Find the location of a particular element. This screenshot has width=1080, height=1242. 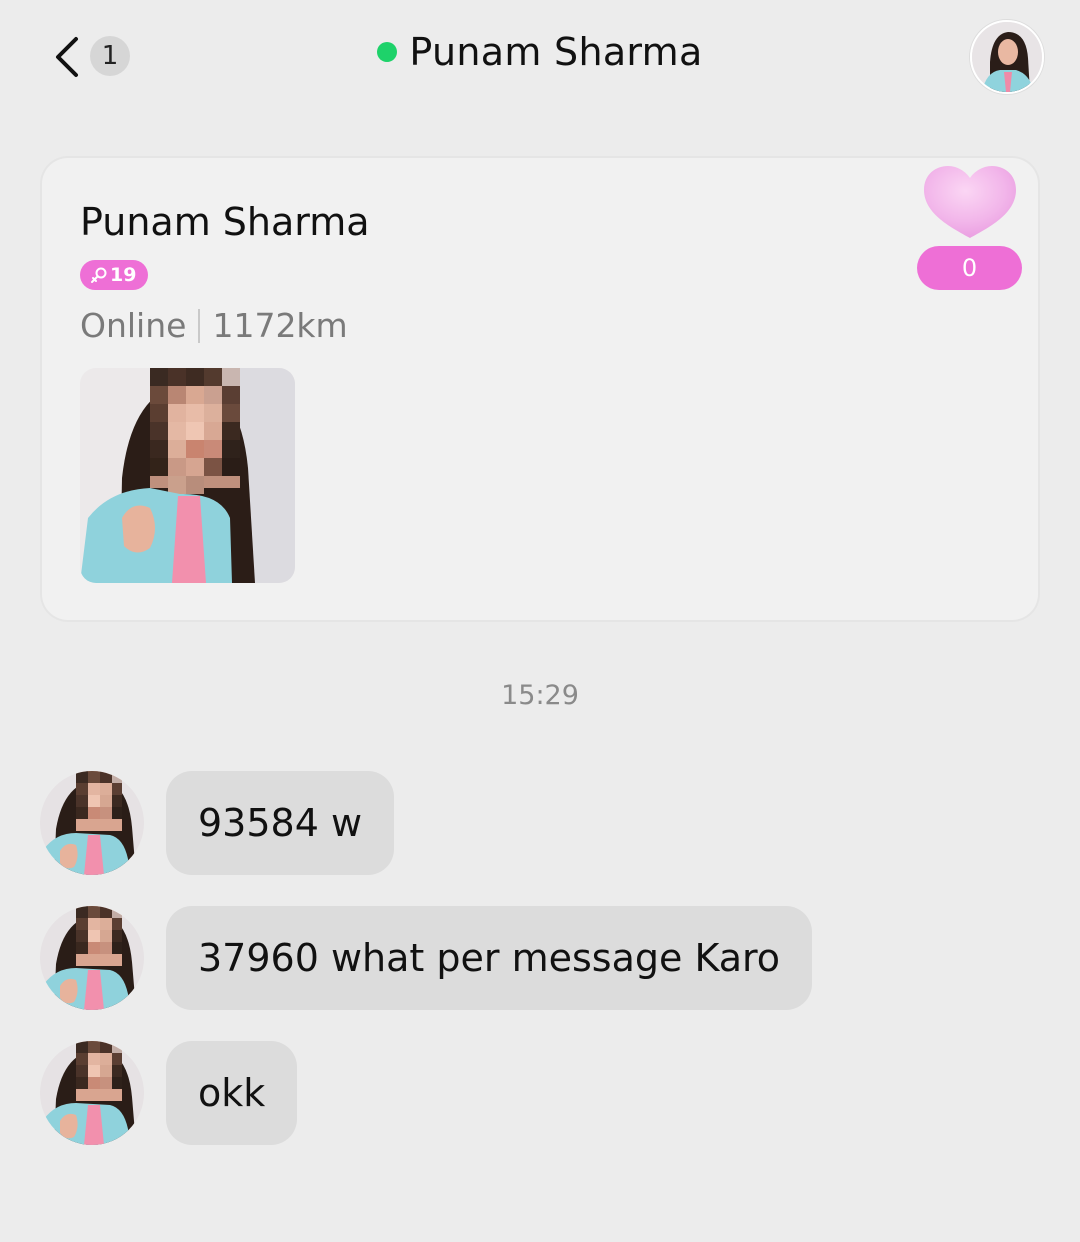

message-bubble: 37960 what per message Karo is located at coordinates (489, 958).